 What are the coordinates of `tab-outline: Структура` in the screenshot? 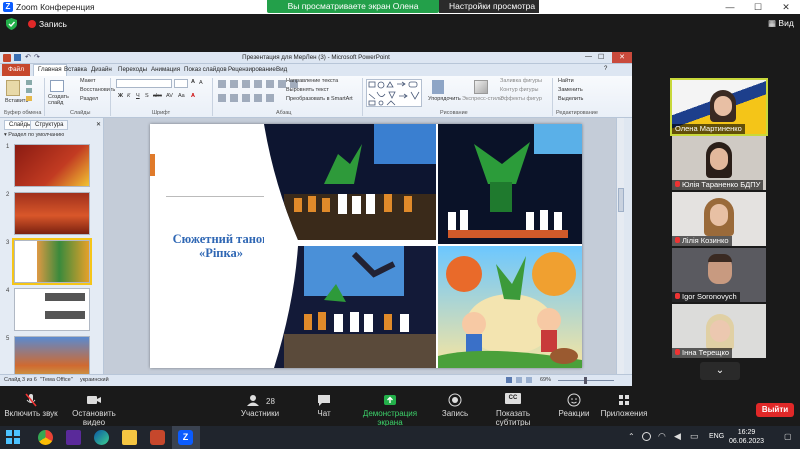 It's located at (49, 125).